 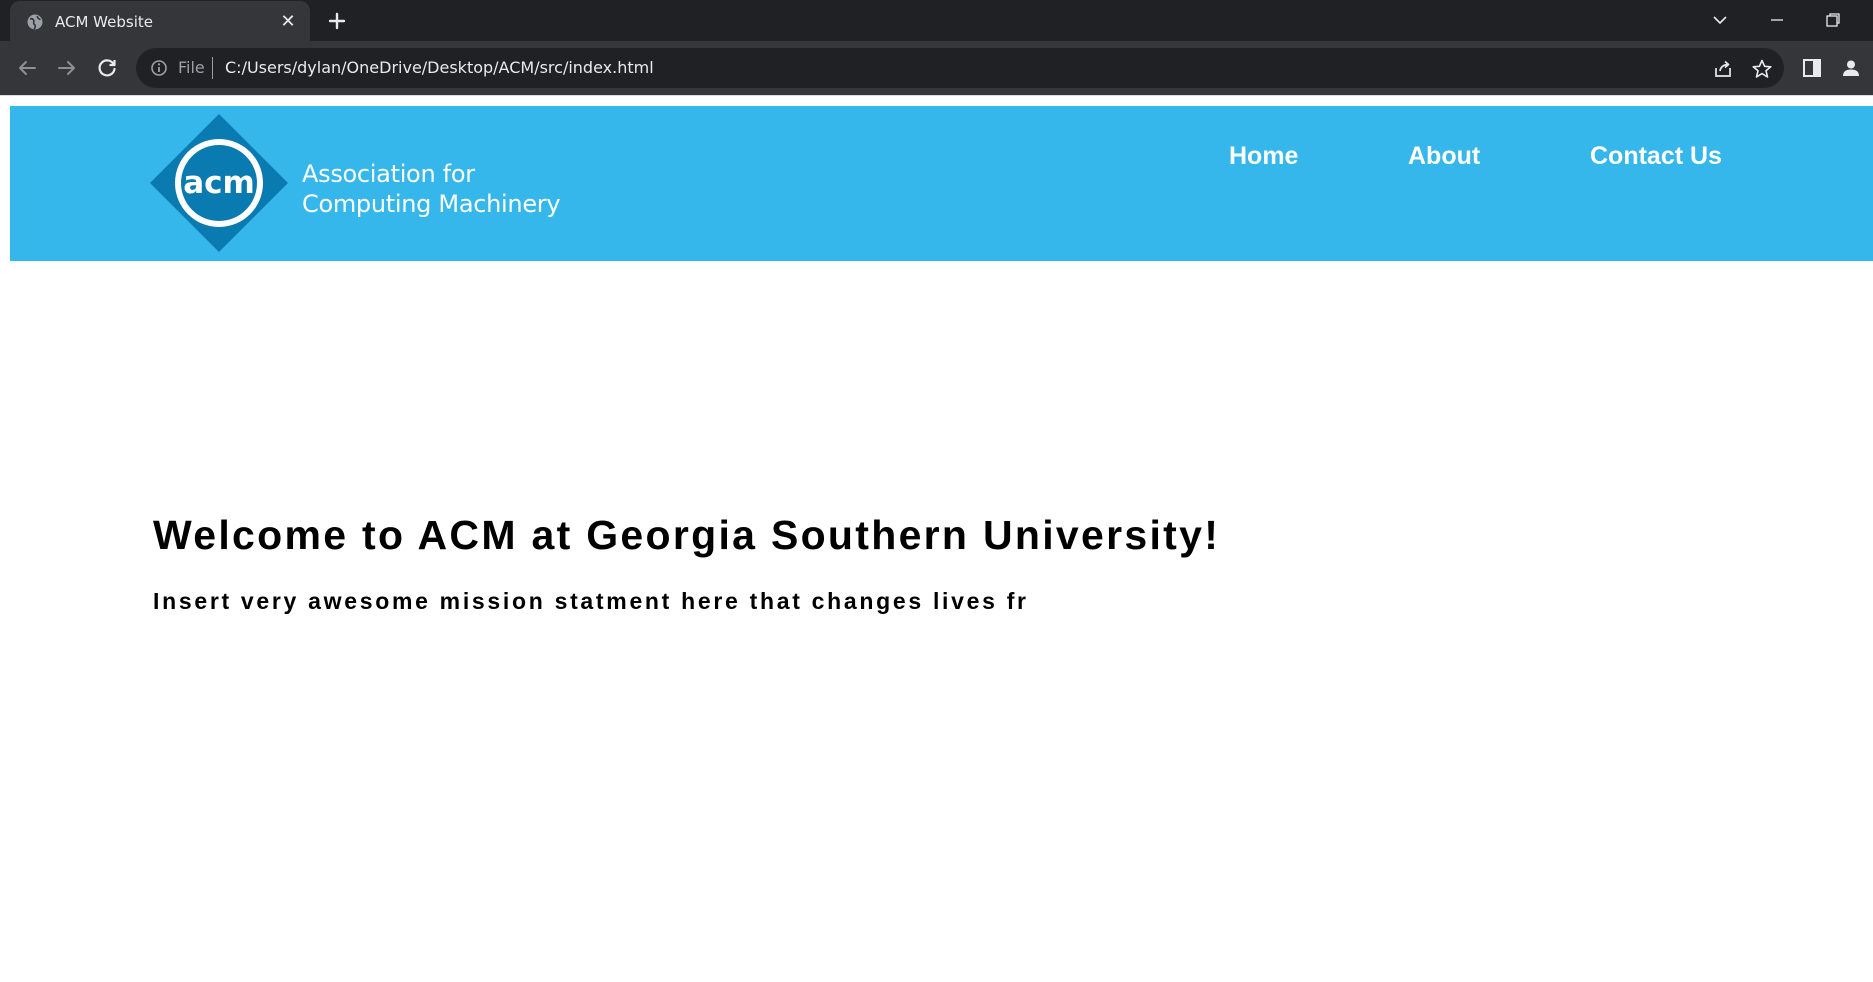 What do you see at coordinates (191, 67) in the screenshot?
I see `scheme-label: File` at bounding box center [191, 67].